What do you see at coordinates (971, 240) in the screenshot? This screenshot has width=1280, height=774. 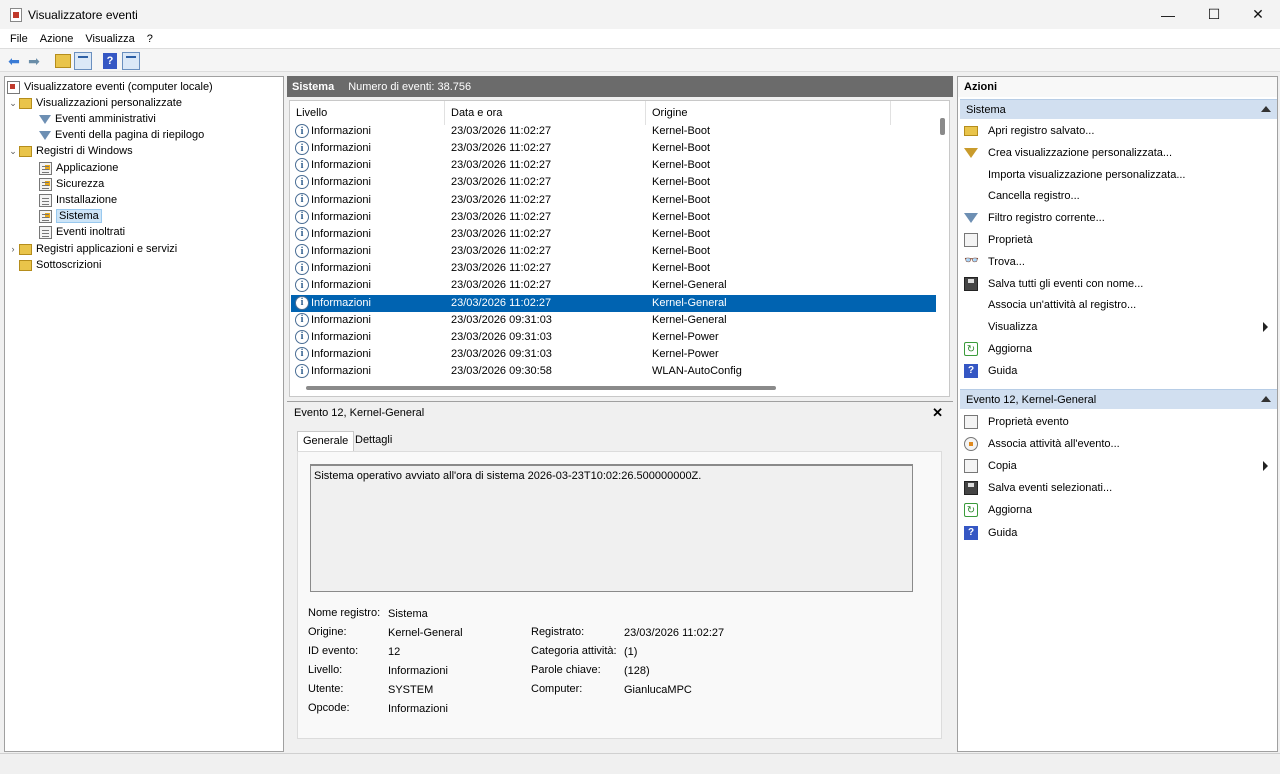 I see `properties-icon` at bounding box center [971, 240].